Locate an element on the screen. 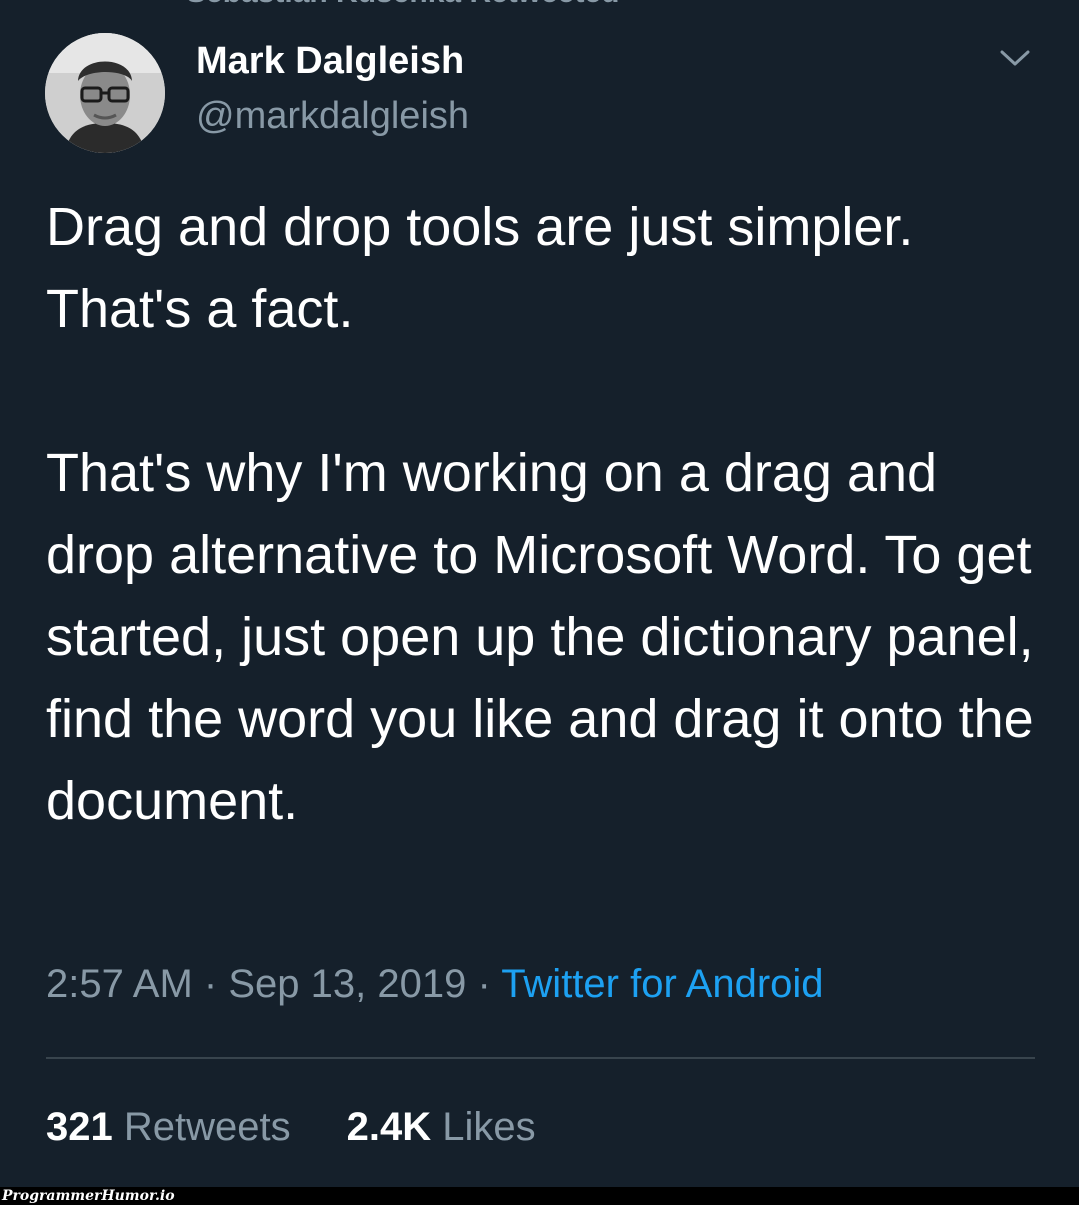 The width and height of the screenshot is (1079, 1205). retweets-stat: 321 Retweets is located at coordinates (168, 1127).